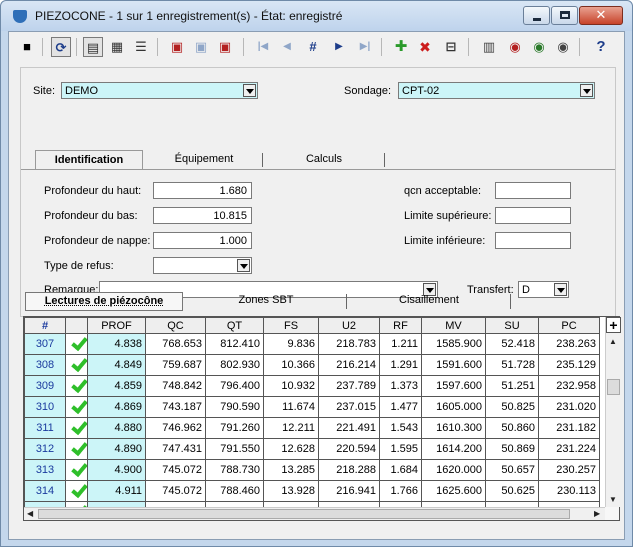 The image size is (633, 547). What do you see at coordinates (263, 47) in the screenshot?
I see `first-record-icon: |◀` at bounding box center [263, 47].